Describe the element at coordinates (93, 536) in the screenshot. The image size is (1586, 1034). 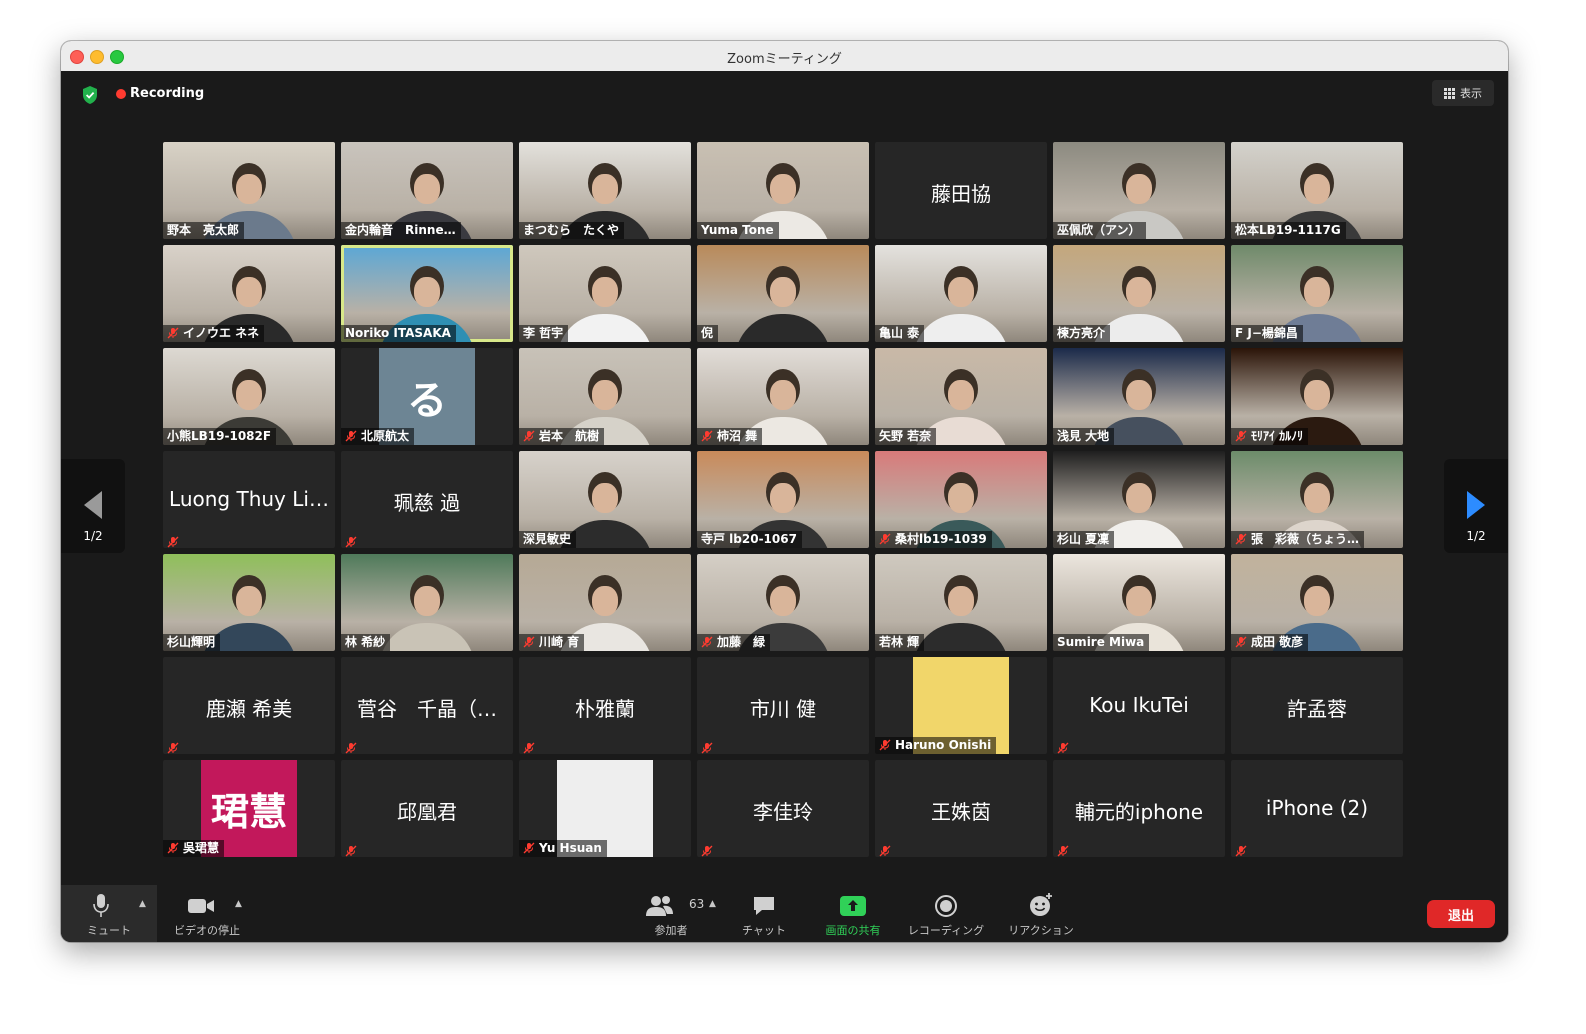
I see `page-indicator-left: 1/2` at that location.